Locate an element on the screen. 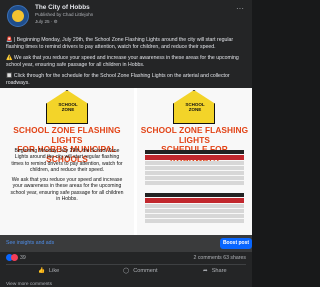 The width and height of the screenshot is (320, 287). city-seal-icon is located at coordinates (18, 16).